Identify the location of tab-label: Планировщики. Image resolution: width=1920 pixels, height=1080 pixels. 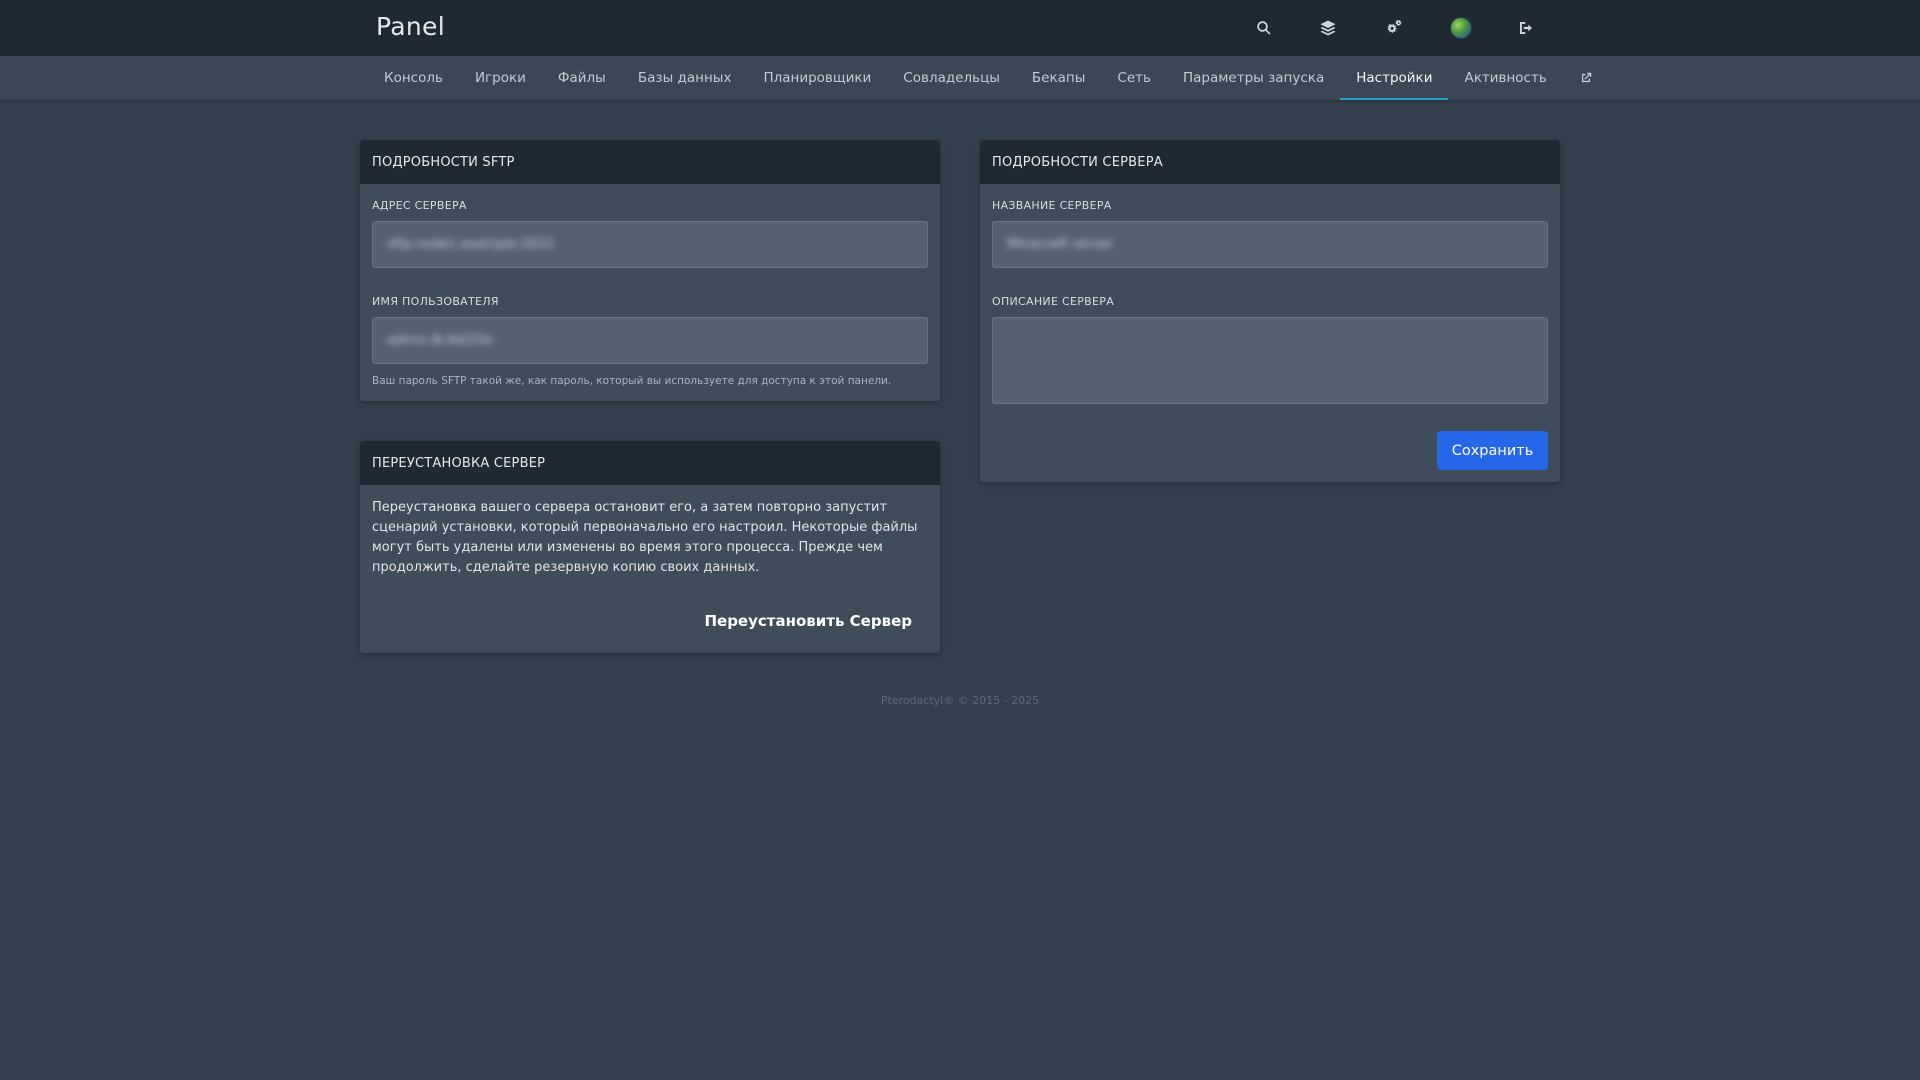
(817, 78).